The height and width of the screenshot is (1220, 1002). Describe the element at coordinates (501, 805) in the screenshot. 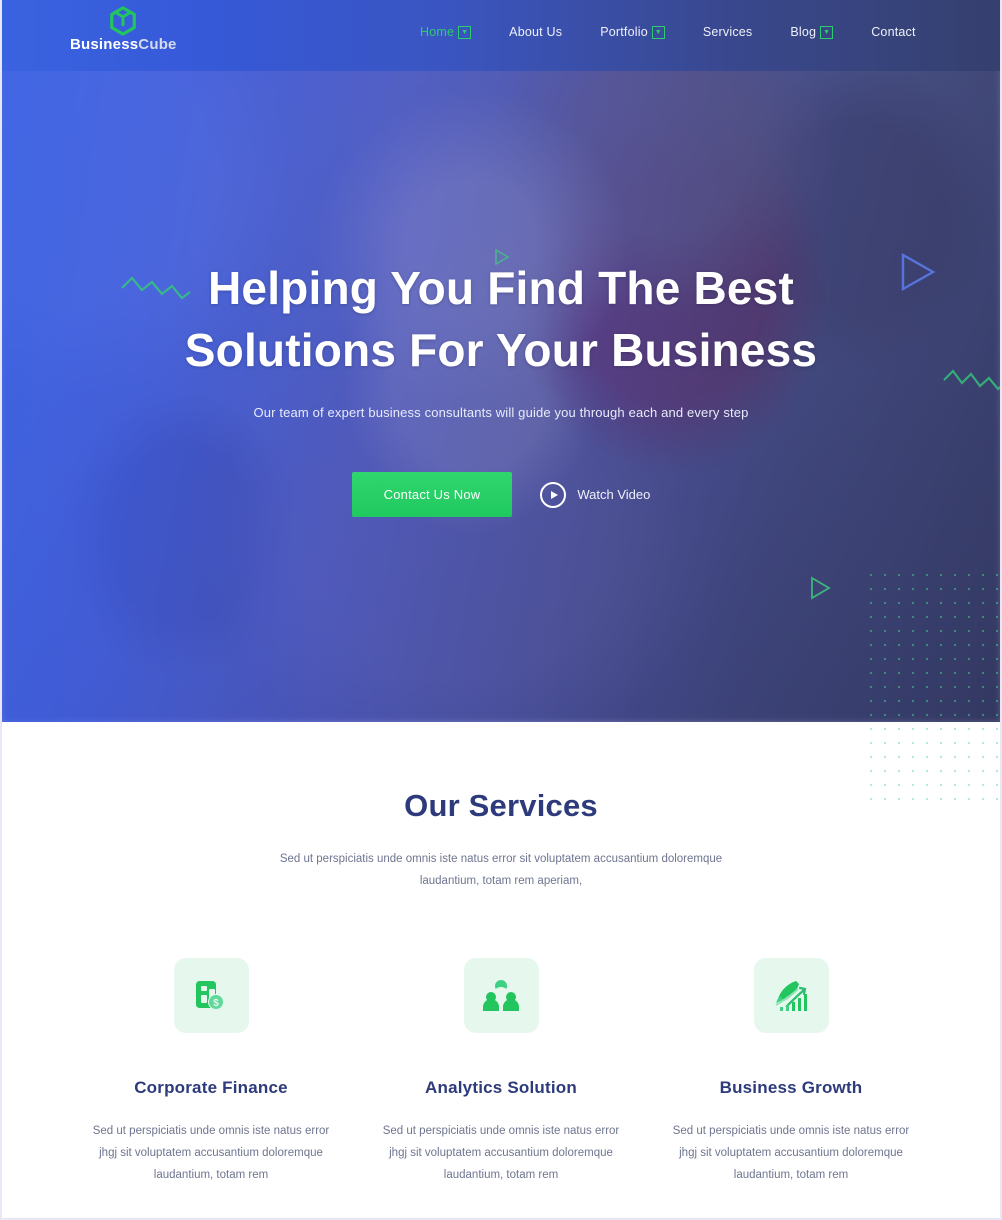

I see `services-title: Our Services` at that location.